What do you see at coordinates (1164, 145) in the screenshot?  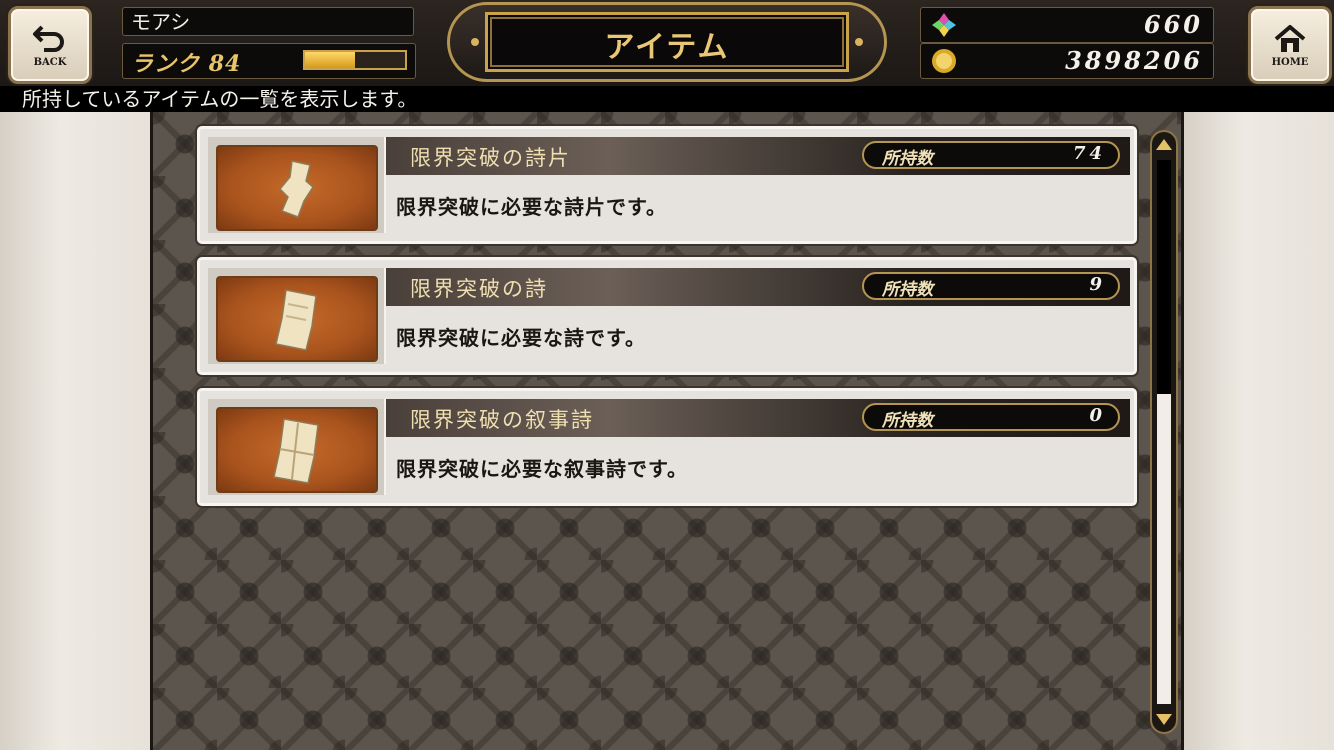 I see `scroll-up-arrow-icon` at bounding box center [1164, 145].